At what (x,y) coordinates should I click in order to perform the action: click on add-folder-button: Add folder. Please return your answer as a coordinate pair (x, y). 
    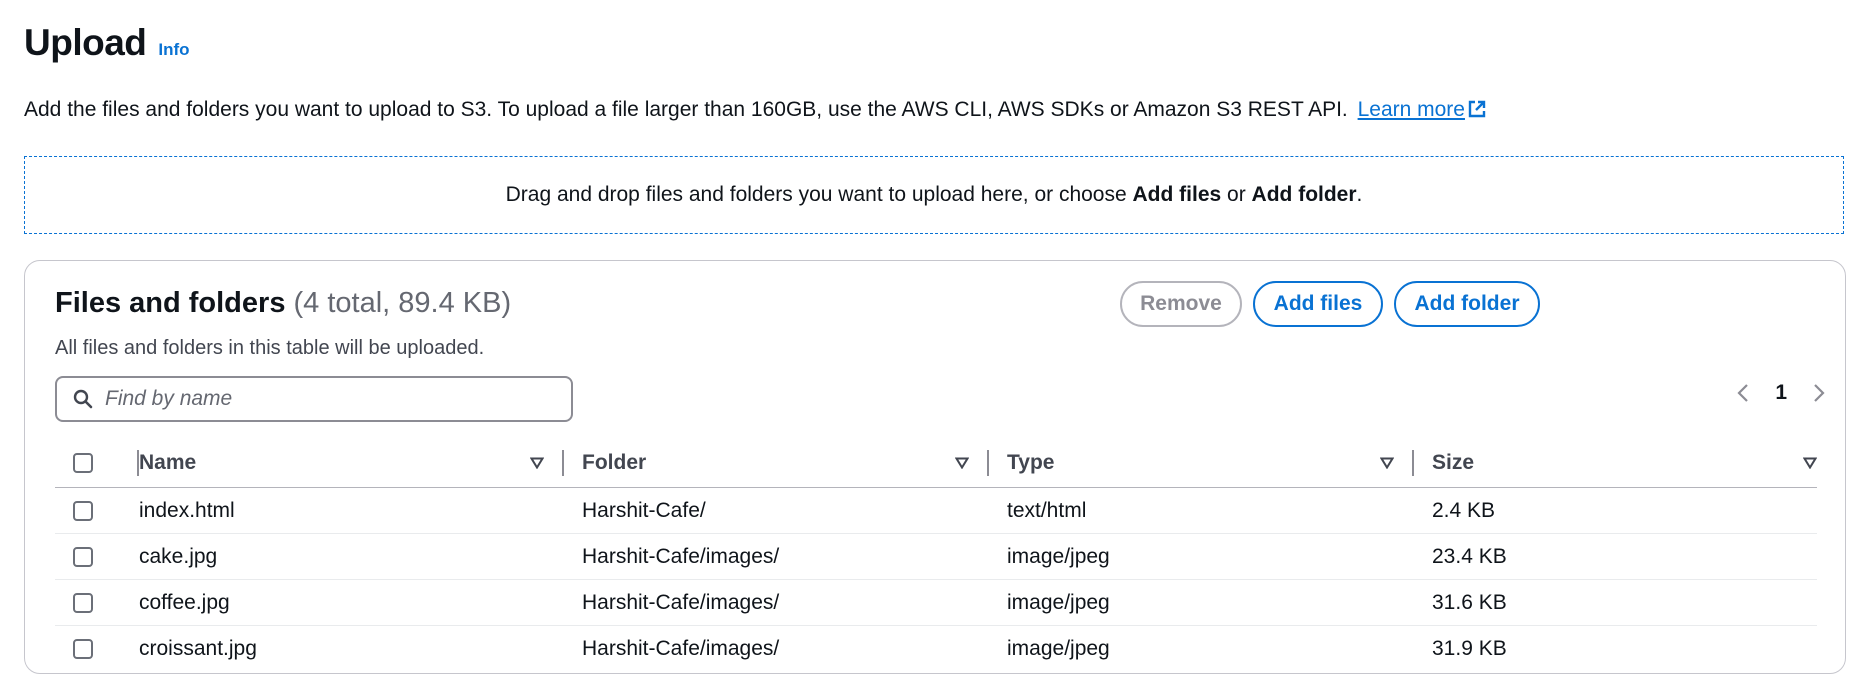
    Looking at the image, I should click on (1467, 304).